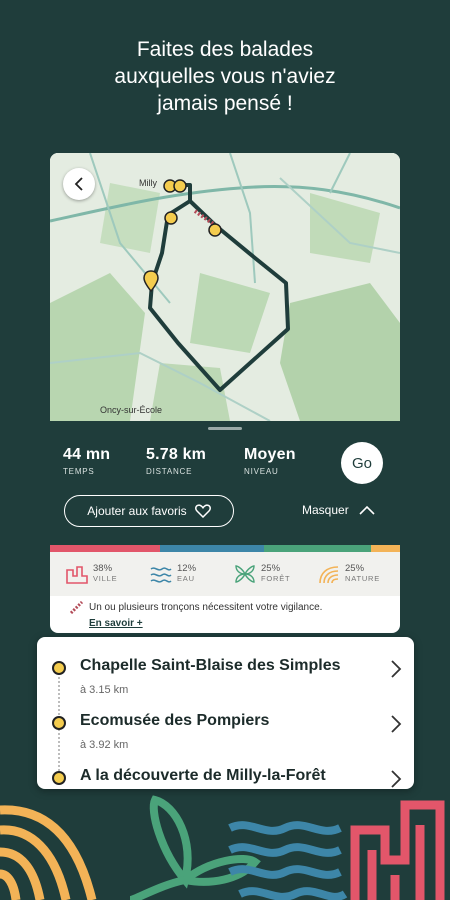 The height and width of the screenshot is (900, 450). What do you see at coordinates (103, 568) in the screenshot?
I see `city-percent: 38%` at bounding box center [103, 568].